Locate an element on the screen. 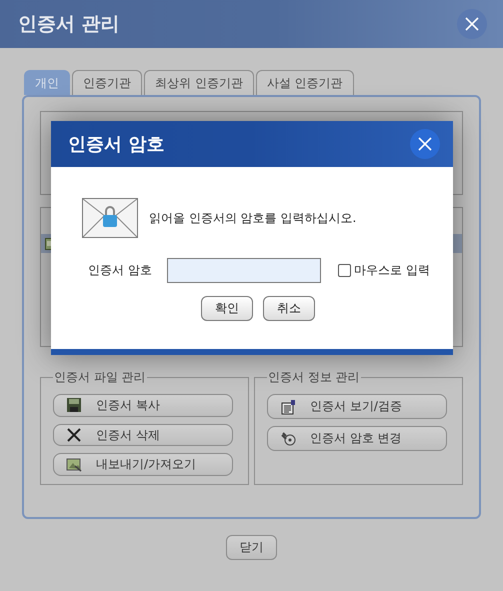 Image resolution: width=503 pixels, height=591 pixels. action-button: 인증서 삭제 is located at coordinates (143, 435).